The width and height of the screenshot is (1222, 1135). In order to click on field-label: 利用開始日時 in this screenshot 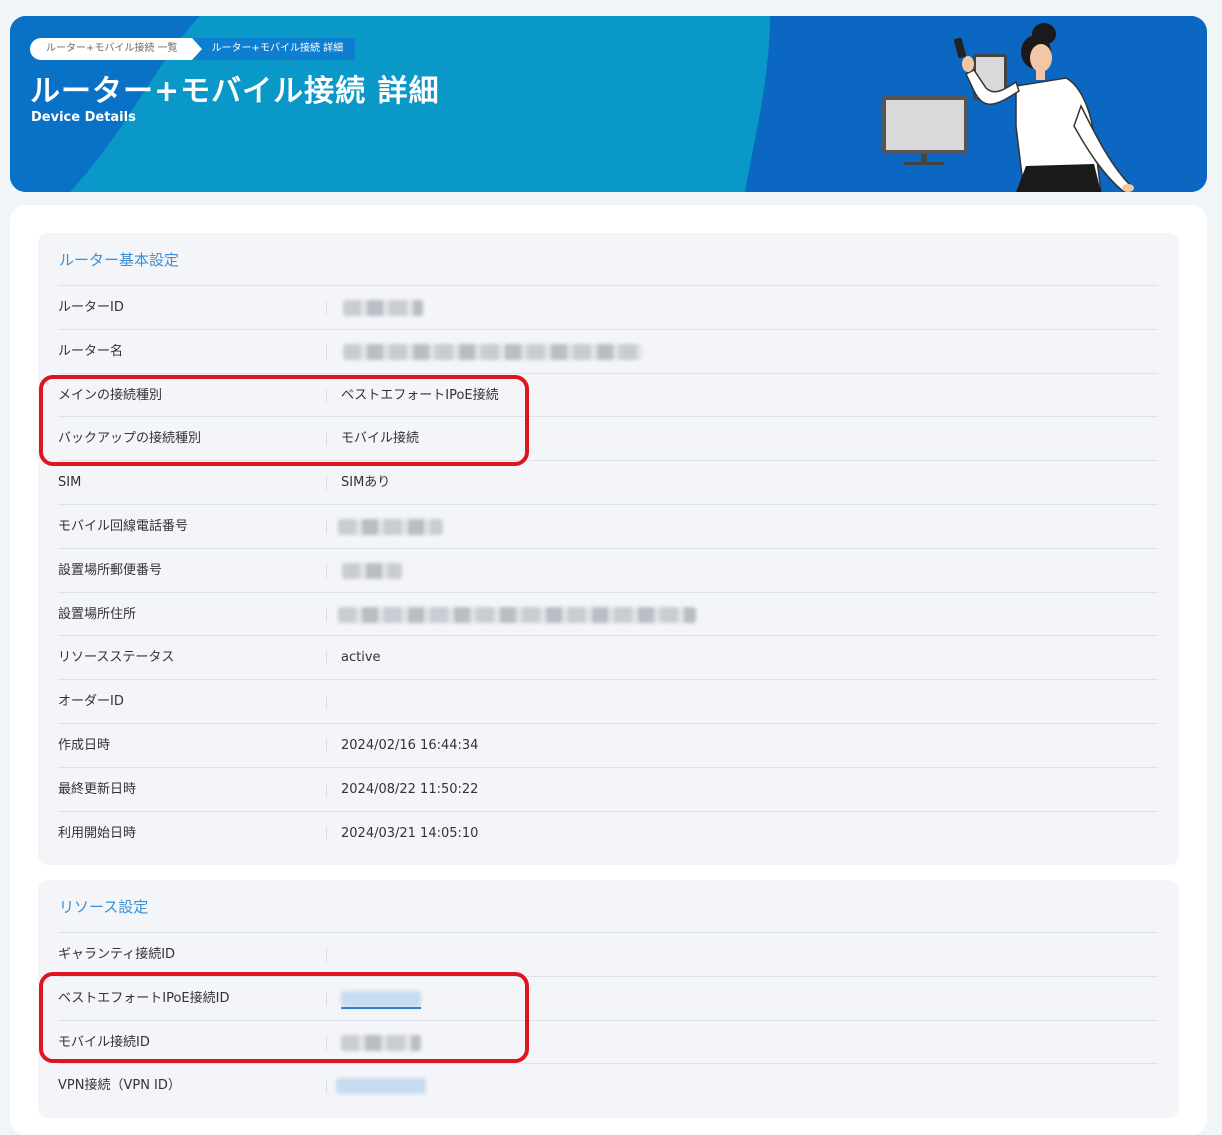, I will do `click(97, 833)`.